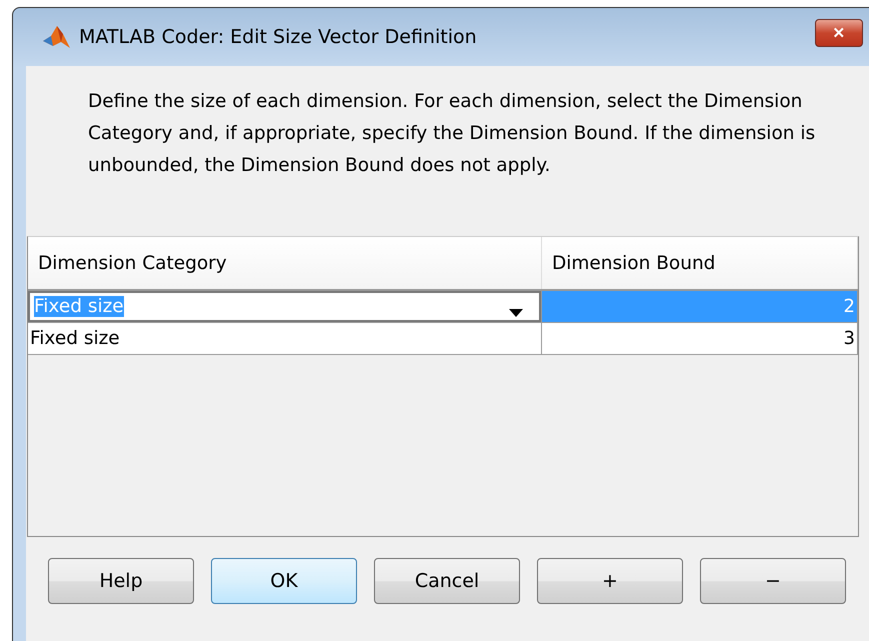 This screenshot has height=641, width=869. I want to click on dialog-button: +, so click(610, 581).